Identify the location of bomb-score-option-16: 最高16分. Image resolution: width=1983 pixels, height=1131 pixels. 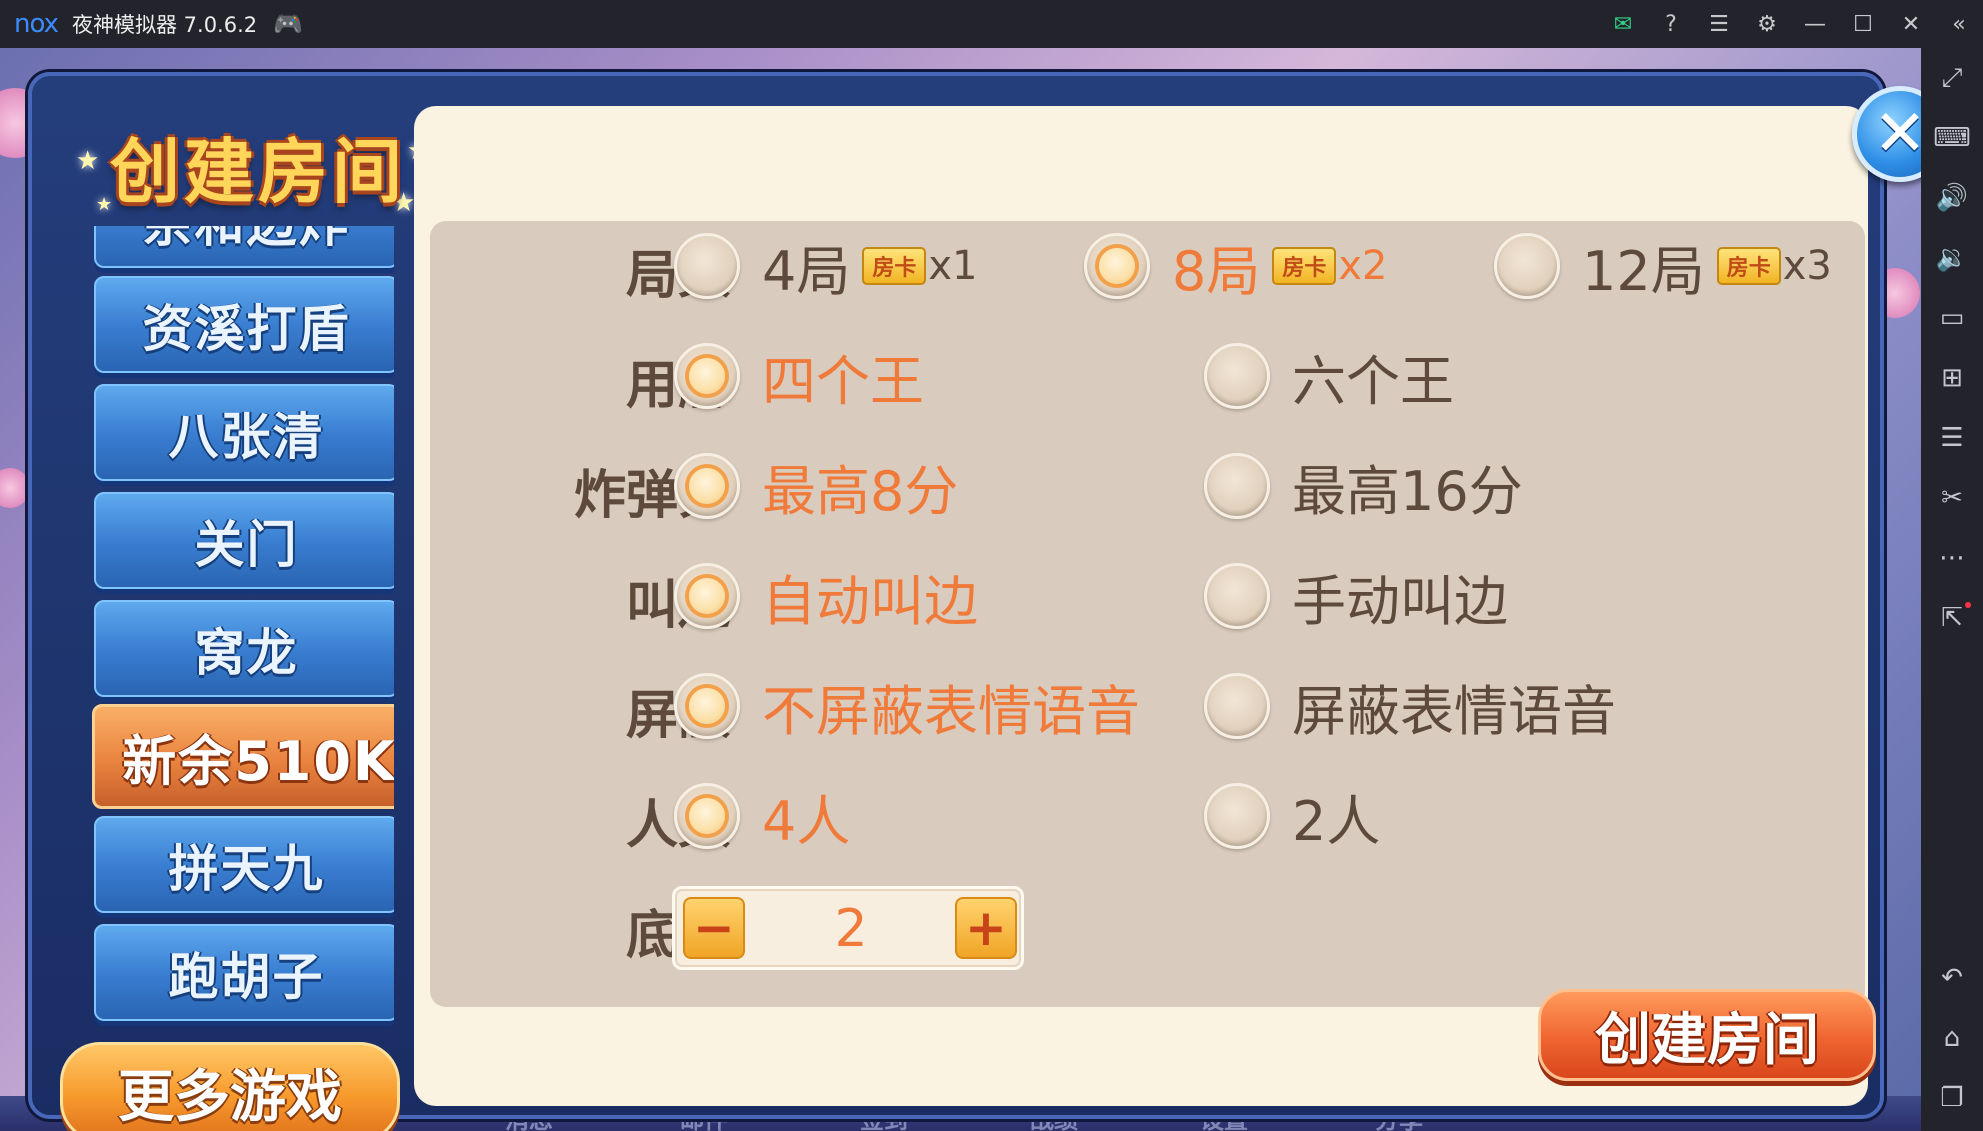
(1363, 486).